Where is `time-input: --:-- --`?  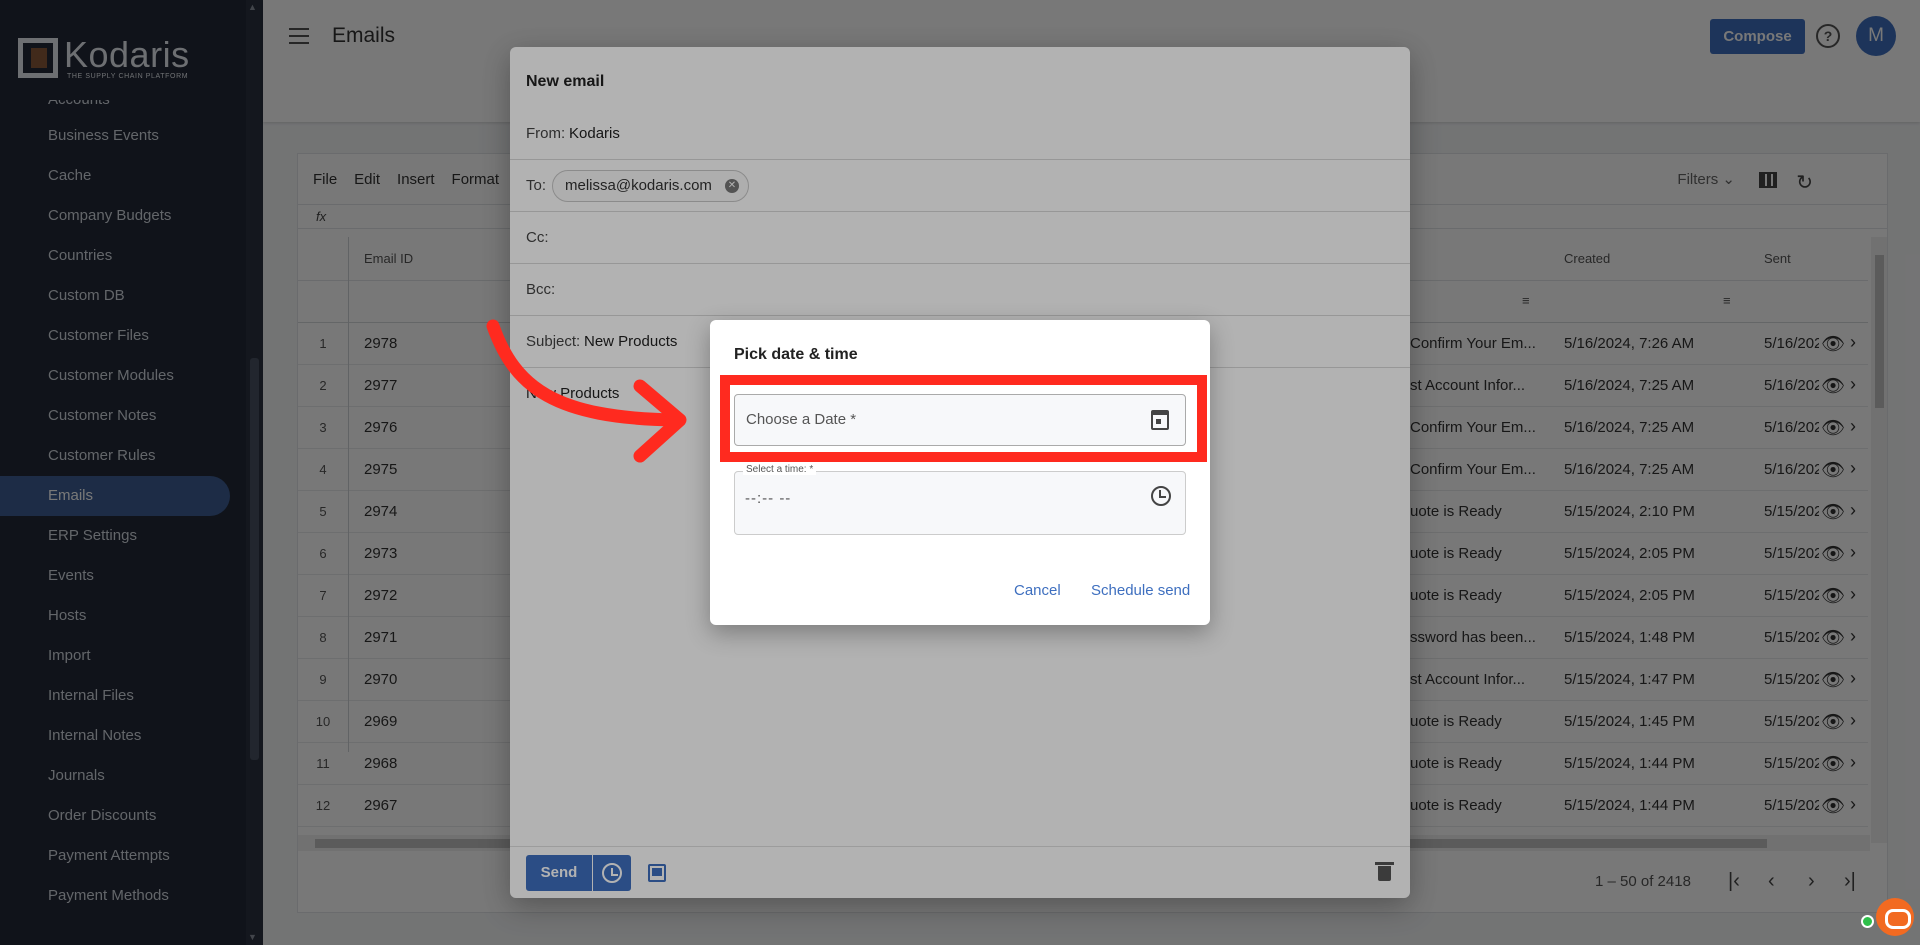 time-input: --:-- -- is located at coordinates (960, 503).